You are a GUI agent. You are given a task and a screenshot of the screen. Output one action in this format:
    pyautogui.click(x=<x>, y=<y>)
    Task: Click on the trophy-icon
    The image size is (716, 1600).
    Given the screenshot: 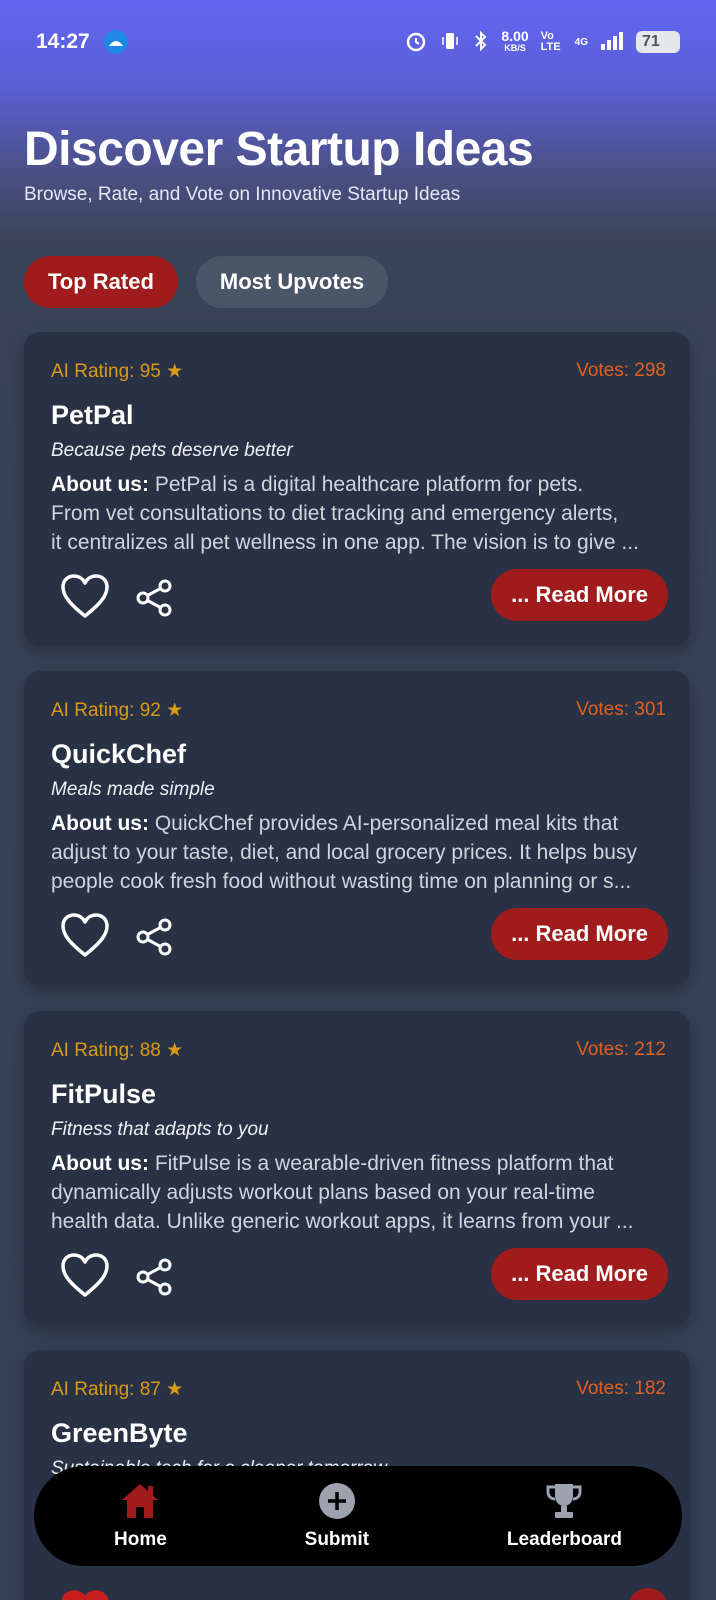 What is the action you would take?
    pyautogui.click(x=564, y=1501)
    